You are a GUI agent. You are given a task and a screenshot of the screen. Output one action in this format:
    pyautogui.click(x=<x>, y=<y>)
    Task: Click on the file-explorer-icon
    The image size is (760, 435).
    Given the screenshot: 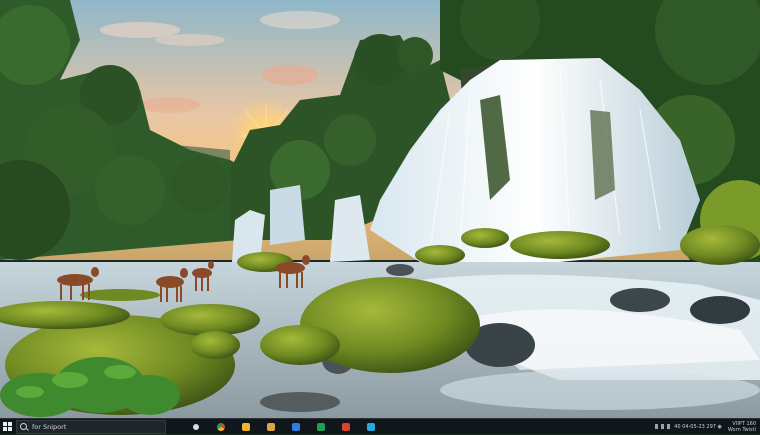 What is the action you would take?
    pyautogui.click(x=246, y=426)
    